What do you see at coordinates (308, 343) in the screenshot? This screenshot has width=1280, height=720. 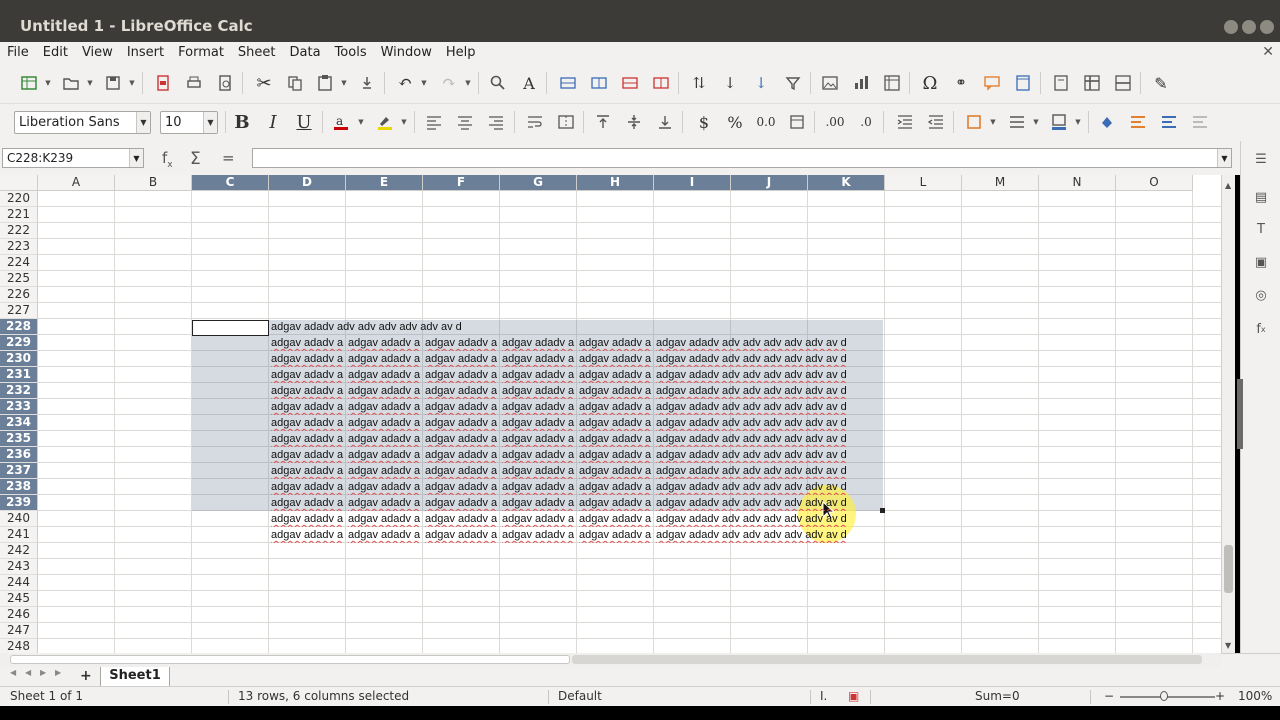 I see `cell-d229: adgav adadv a` at bounding box center [308, 343].